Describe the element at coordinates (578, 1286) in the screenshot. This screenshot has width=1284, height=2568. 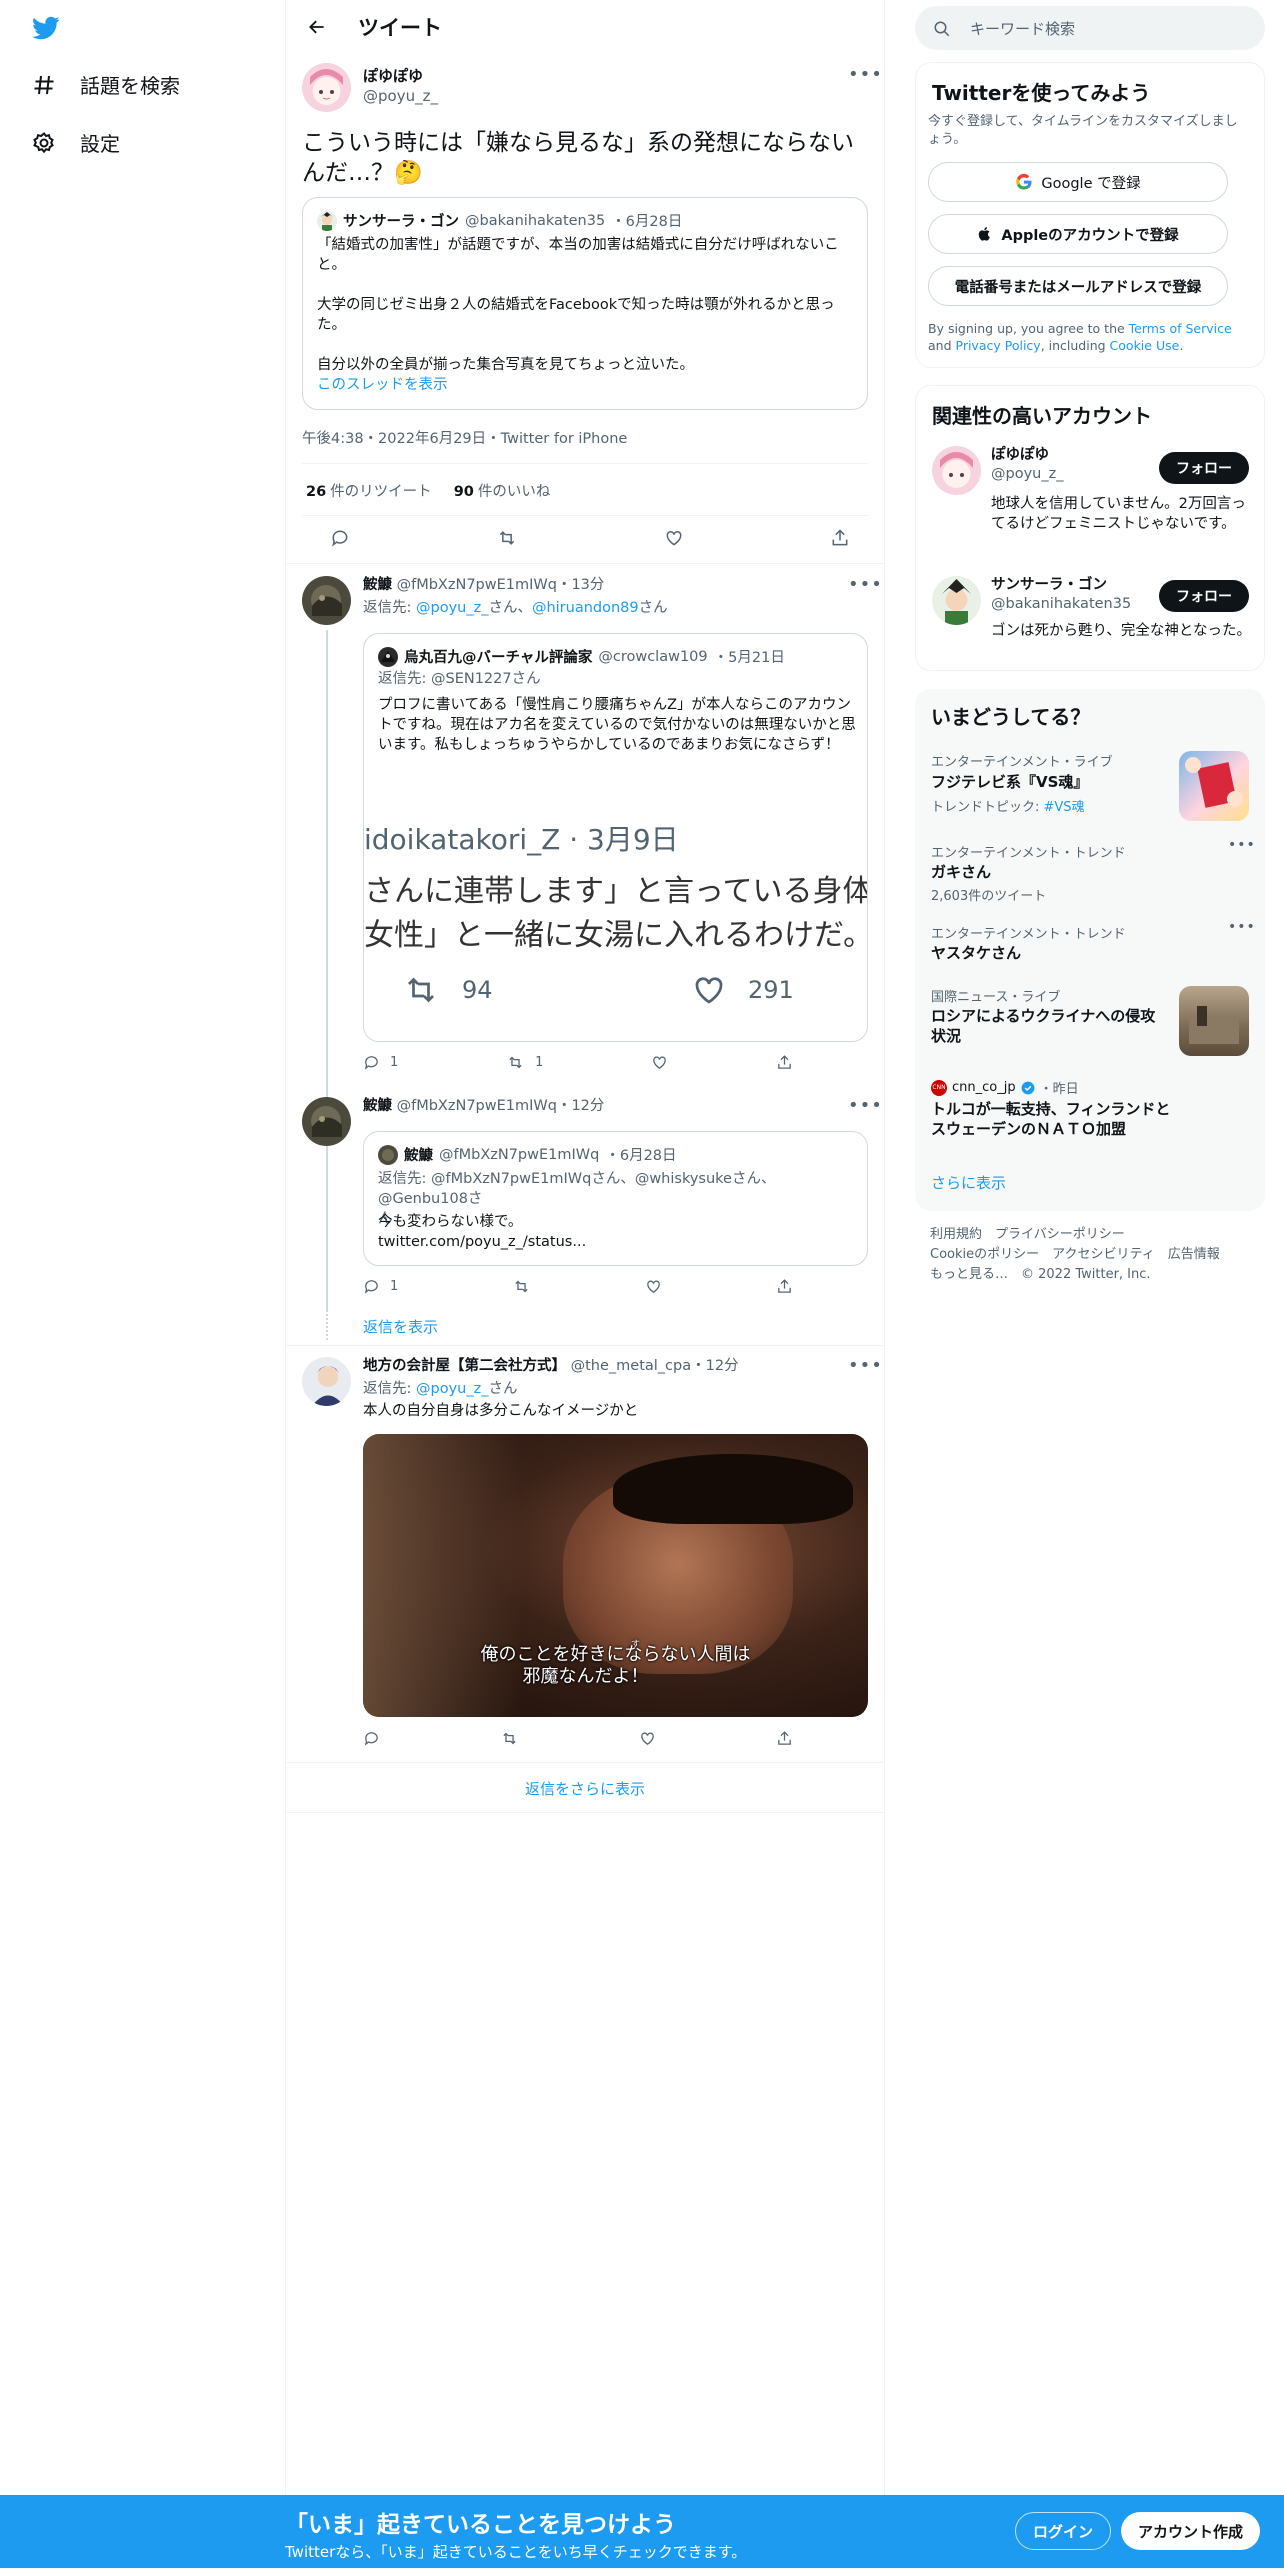
I see `reply-actions: 1` at that location.